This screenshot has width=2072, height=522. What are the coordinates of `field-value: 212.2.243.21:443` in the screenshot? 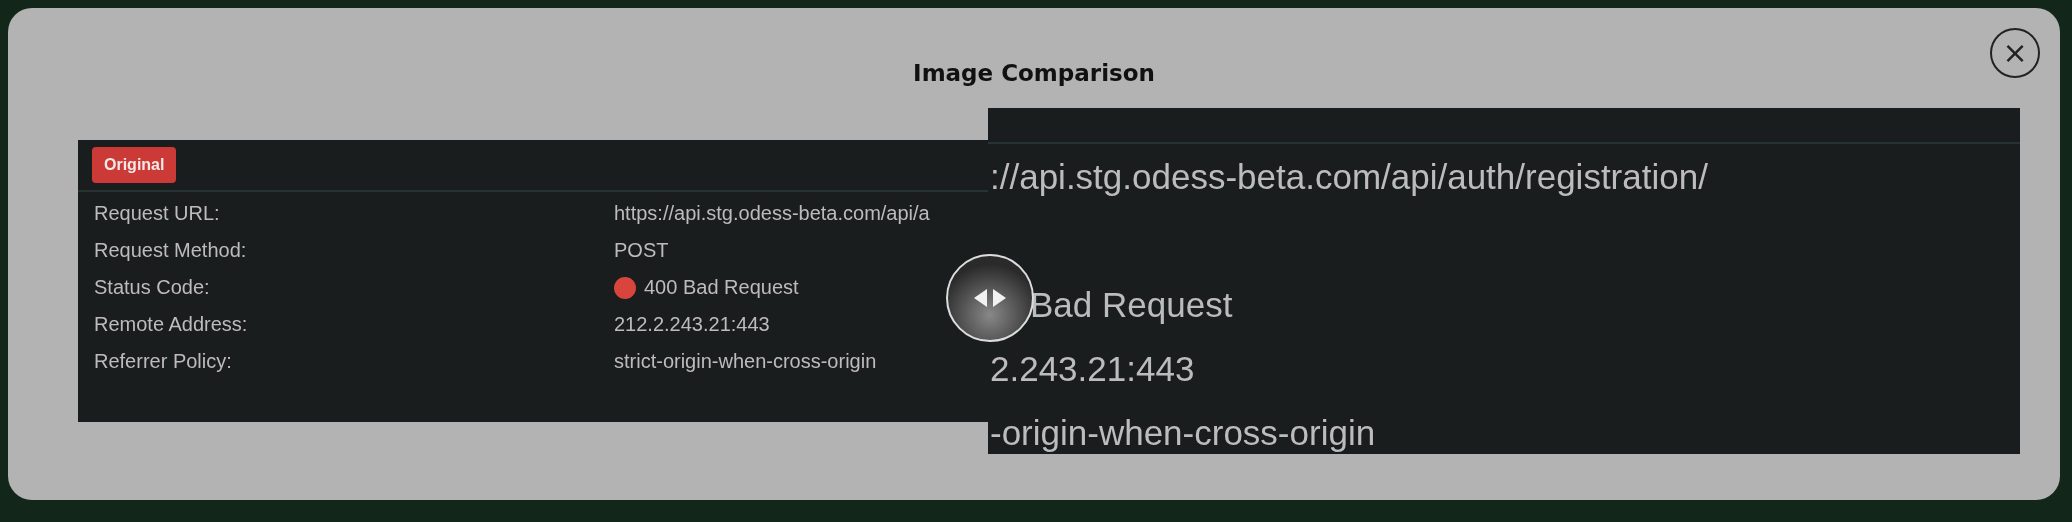 It's located at (692, 324).